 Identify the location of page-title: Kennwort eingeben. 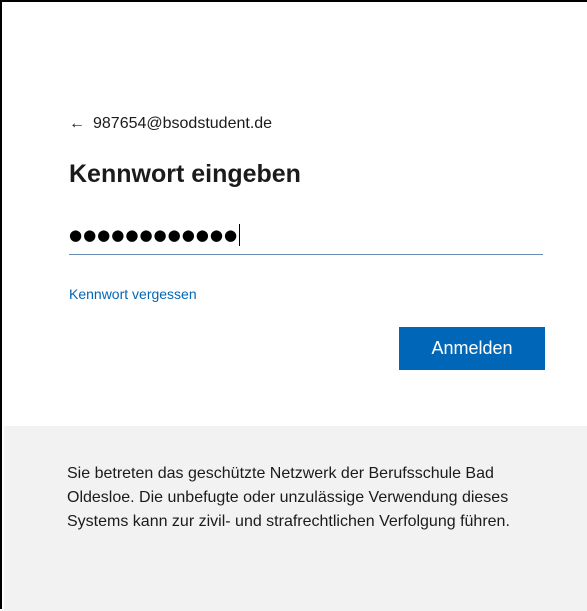
(185, 174).